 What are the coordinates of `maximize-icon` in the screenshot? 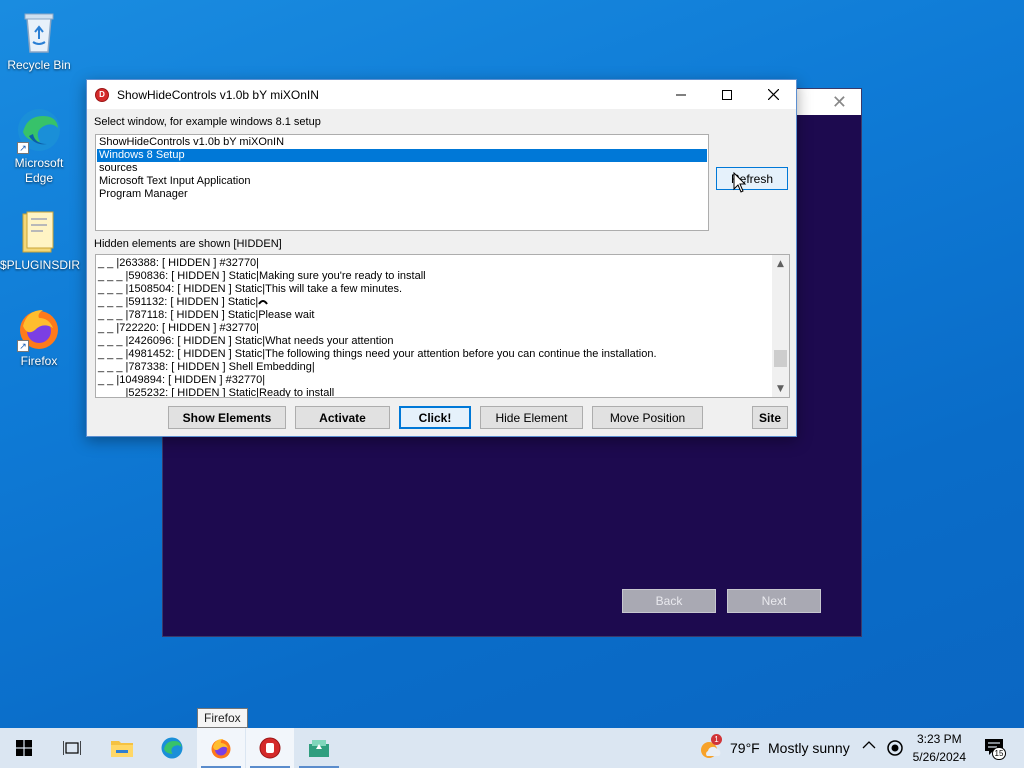 It's located at (727, 94).